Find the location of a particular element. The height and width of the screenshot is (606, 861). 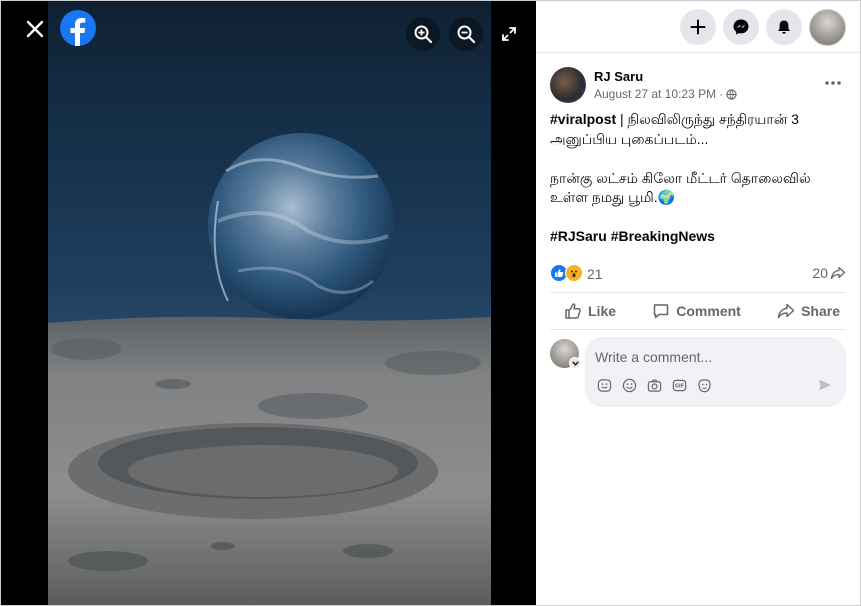

wow-reaction-icon is located at coordinates (574, 273).